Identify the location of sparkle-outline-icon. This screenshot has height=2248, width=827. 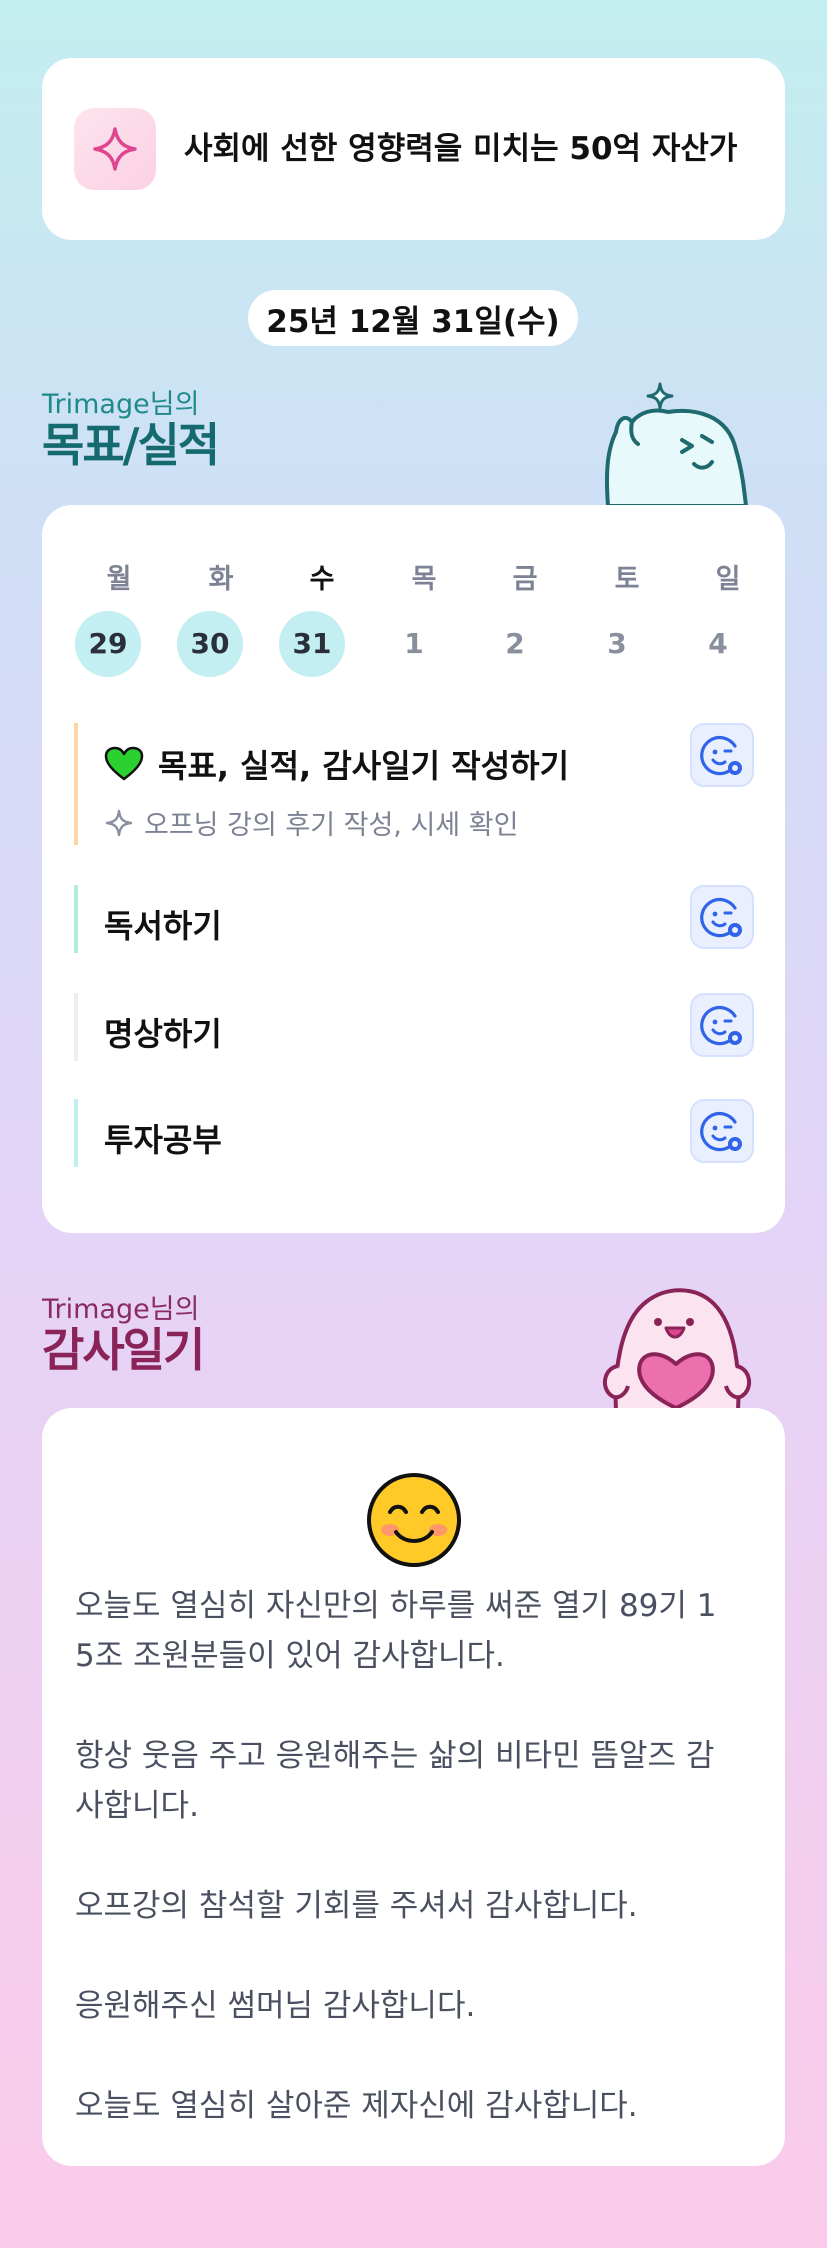
(119, 822).